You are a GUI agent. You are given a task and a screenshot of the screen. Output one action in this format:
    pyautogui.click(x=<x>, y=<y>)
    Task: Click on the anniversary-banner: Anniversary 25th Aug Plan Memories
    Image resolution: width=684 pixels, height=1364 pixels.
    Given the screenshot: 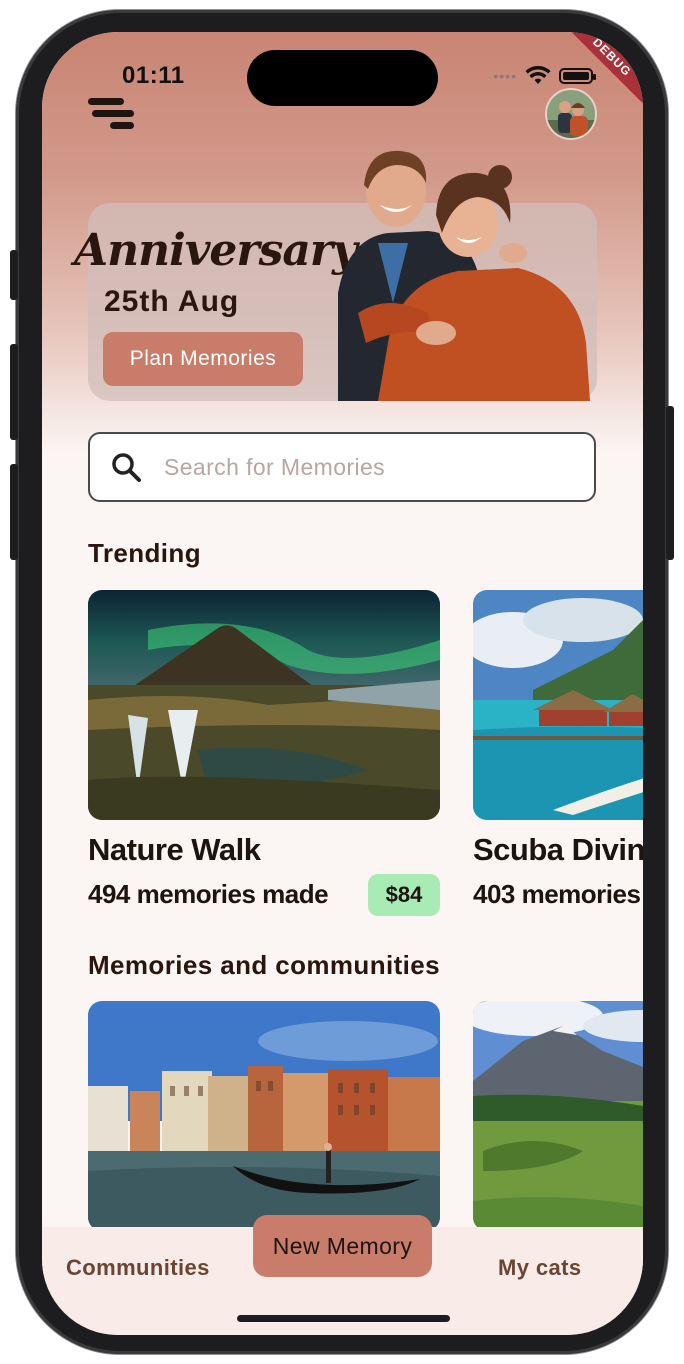 What is the action you would take?
    pyautogui.click(x=335, y=275)
    